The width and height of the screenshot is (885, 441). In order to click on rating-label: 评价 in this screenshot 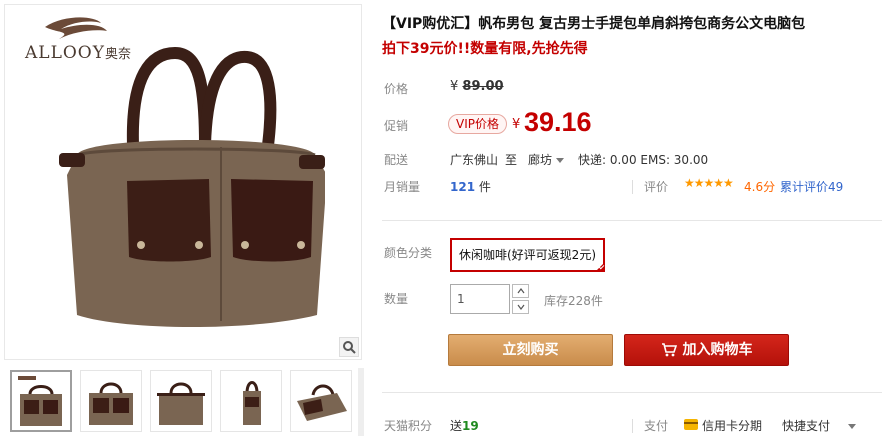, I will do `click(656, 187)`.